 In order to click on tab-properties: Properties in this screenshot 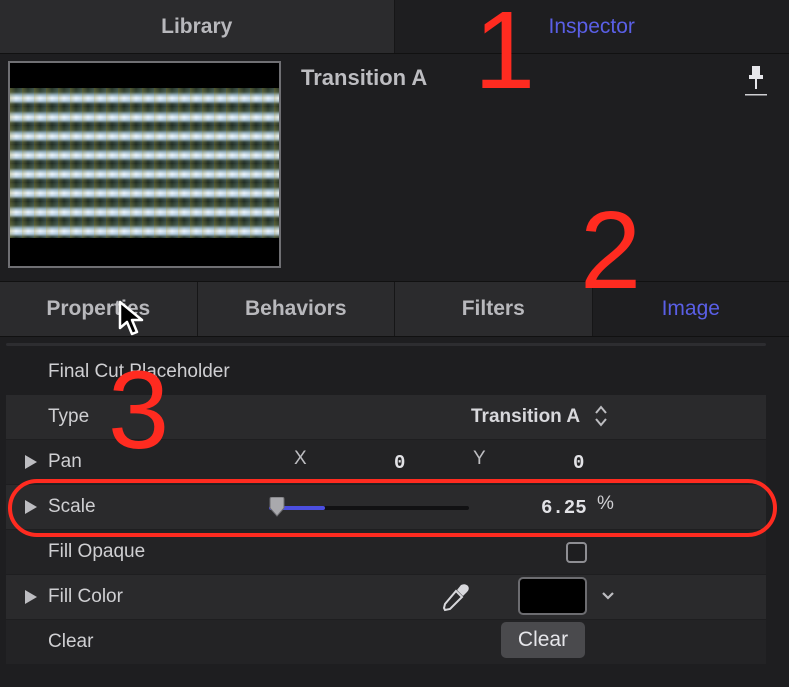, I will do `click(99, 309)`.